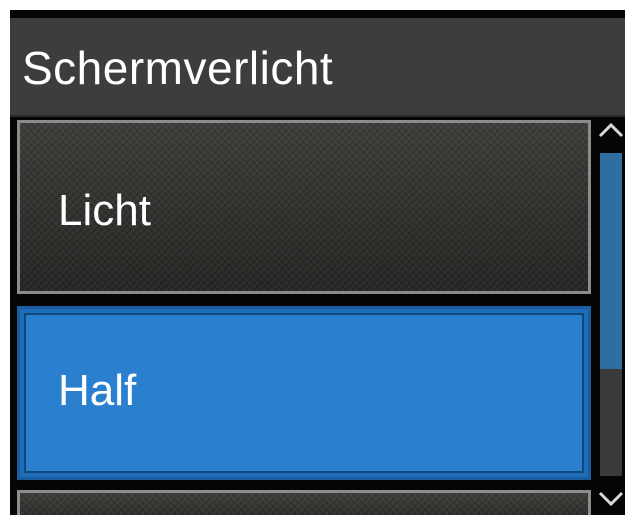 The image size is (625, 515). I want to click on menu-item-label: Licht, so click(104, 210).